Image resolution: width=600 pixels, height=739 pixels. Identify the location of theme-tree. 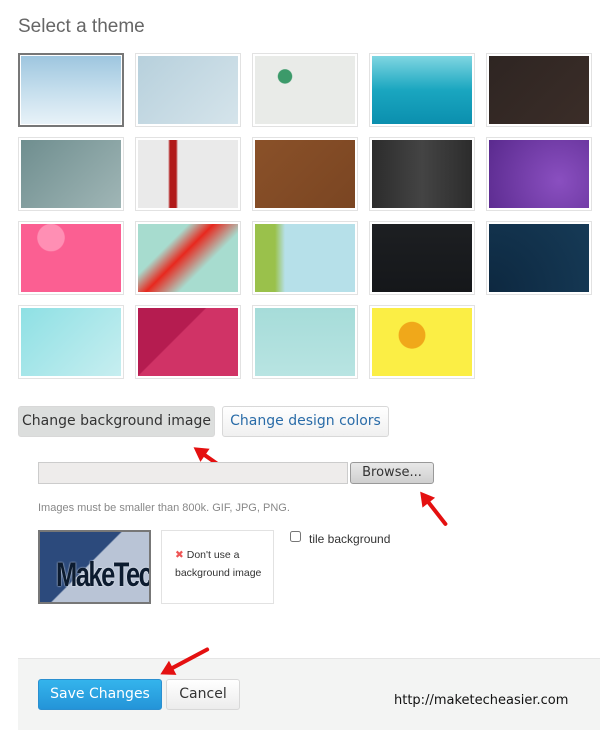
(188, 90).